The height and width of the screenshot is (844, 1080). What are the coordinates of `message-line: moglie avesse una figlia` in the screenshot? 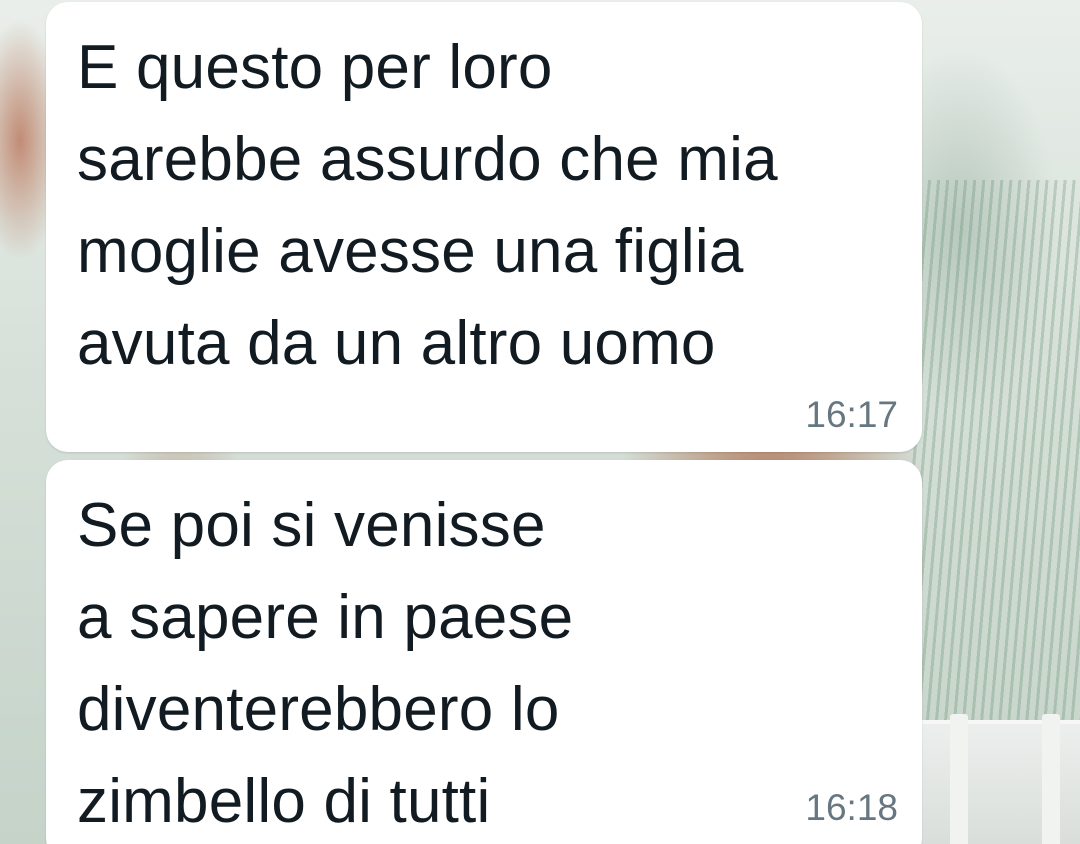 It's located at (410, 251).